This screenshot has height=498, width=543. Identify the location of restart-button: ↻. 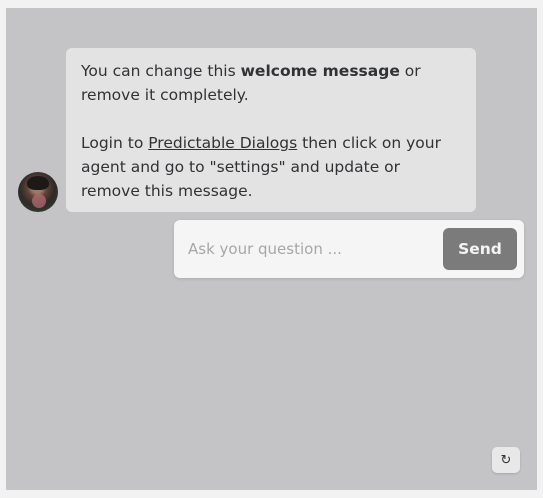
(506, 460).